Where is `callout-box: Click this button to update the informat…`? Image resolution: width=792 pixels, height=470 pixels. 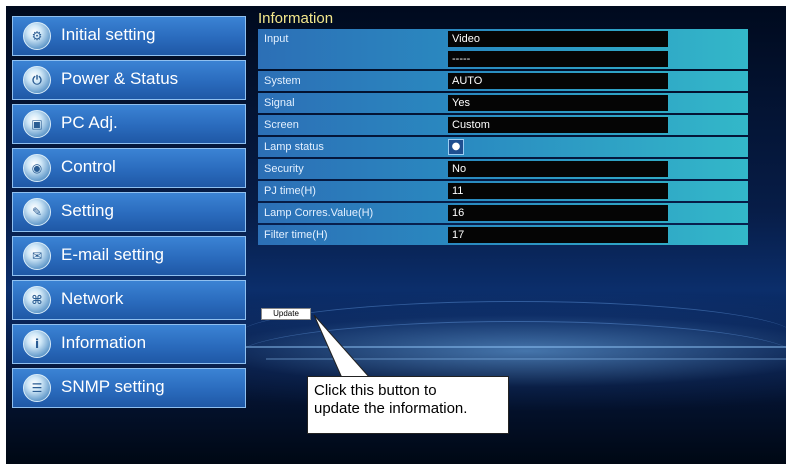 callout-box: Click this button to update the informat… is located at coordinates (408, 405).